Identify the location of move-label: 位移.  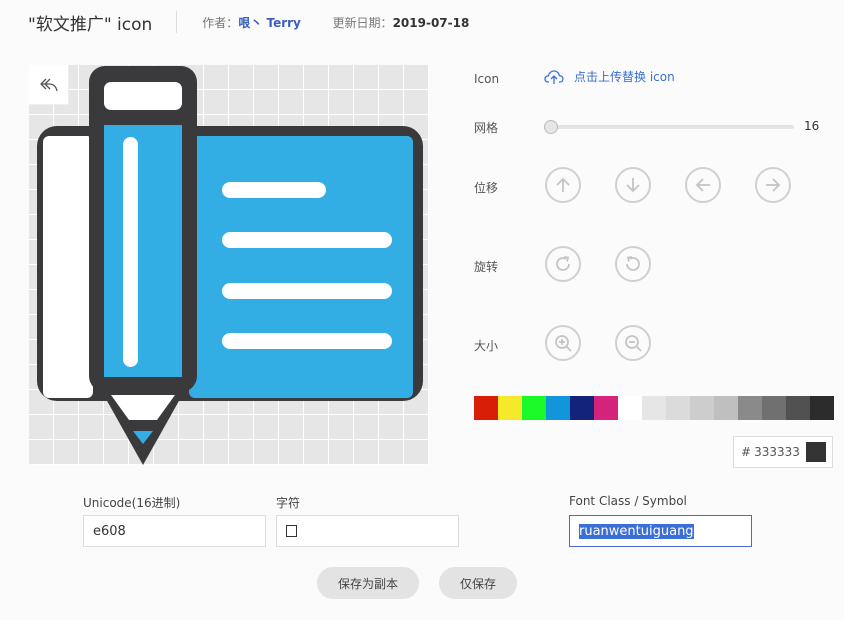
(486, 188).